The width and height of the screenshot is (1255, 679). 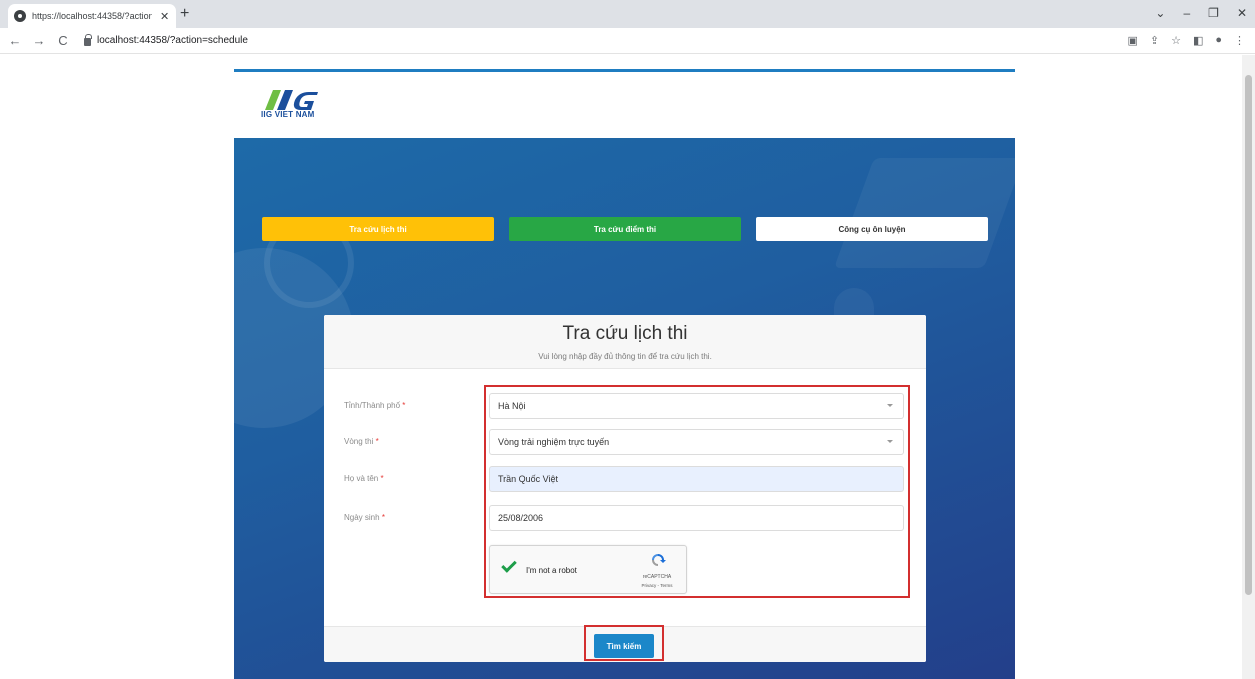 I want to click on browser-tab: https://localhost:44358/?action=... ✕, so click(x=92, y=16).